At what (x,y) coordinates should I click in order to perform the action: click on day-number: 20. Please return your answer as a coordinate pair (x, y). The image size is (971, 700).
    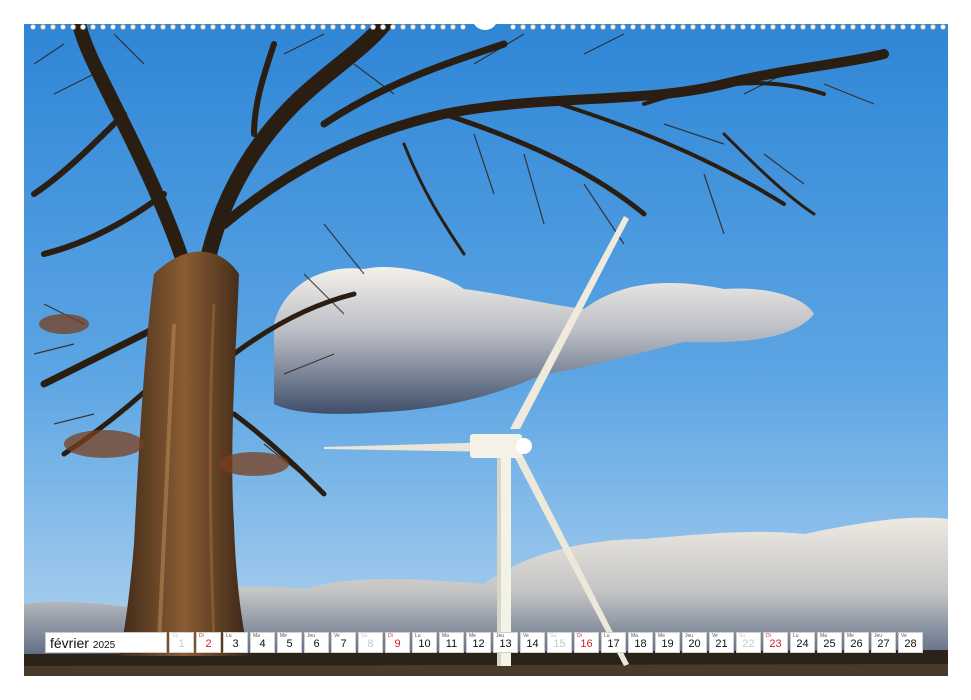
    Looking at the image, I should click on (694, 644).